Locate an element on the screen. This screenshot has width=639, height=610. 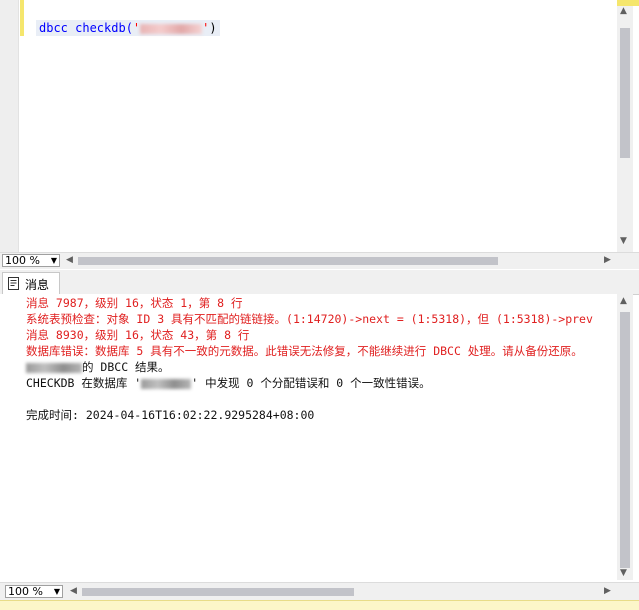
message-text-prefix: CHECKDB 在数据库 ' is located at coordinates (84, 383).